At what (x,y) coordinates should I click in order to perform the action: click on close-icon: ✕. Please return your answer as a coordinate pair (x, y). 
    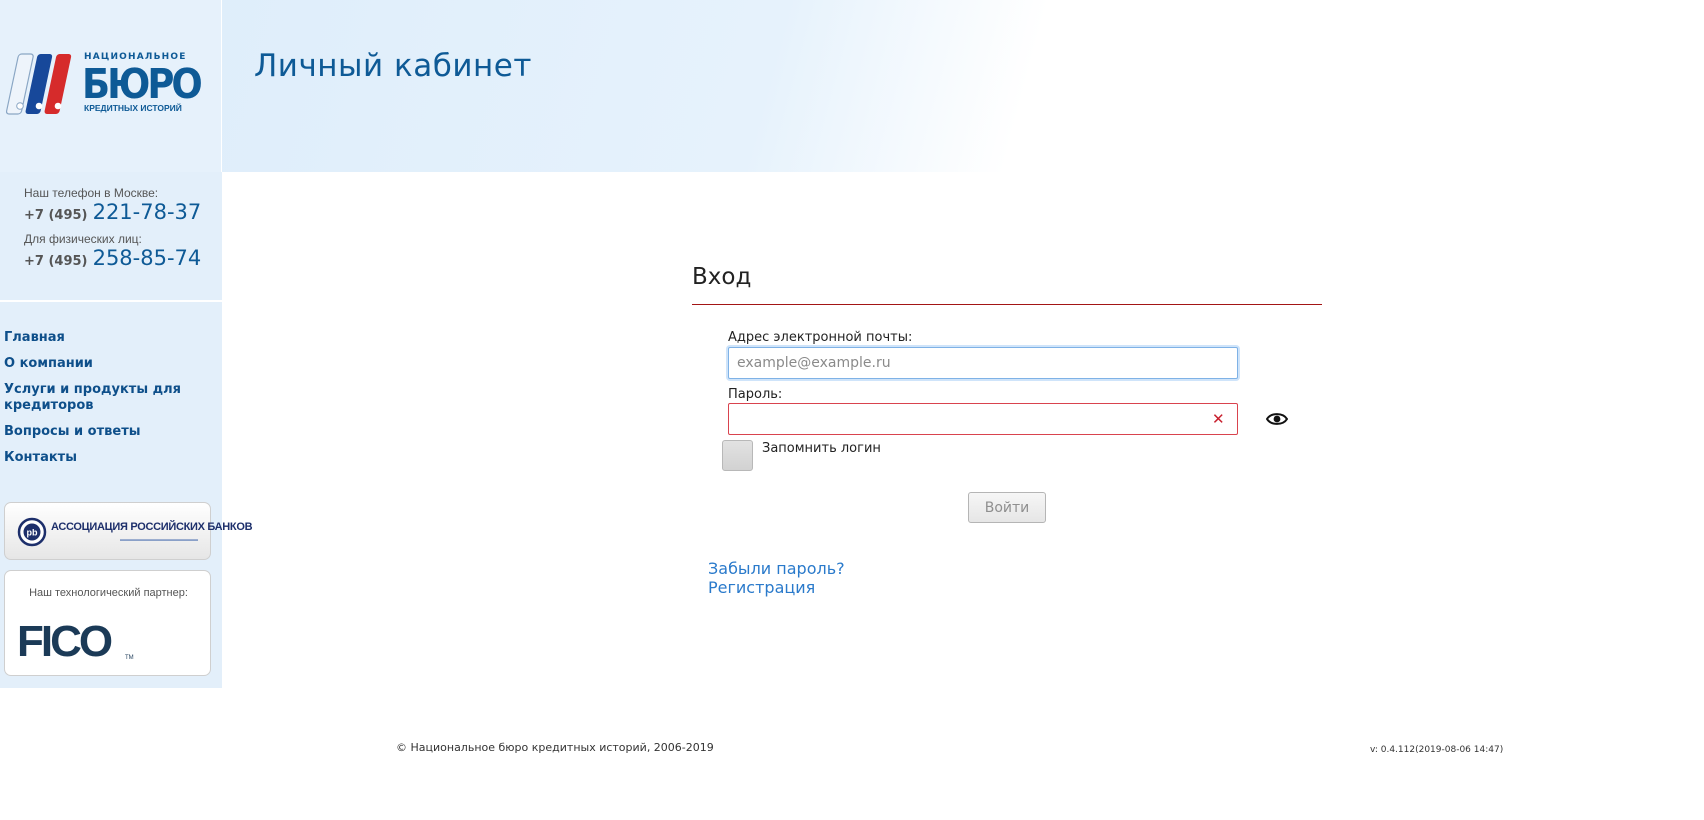
    Looking at the image, I should click on (1218, 419).